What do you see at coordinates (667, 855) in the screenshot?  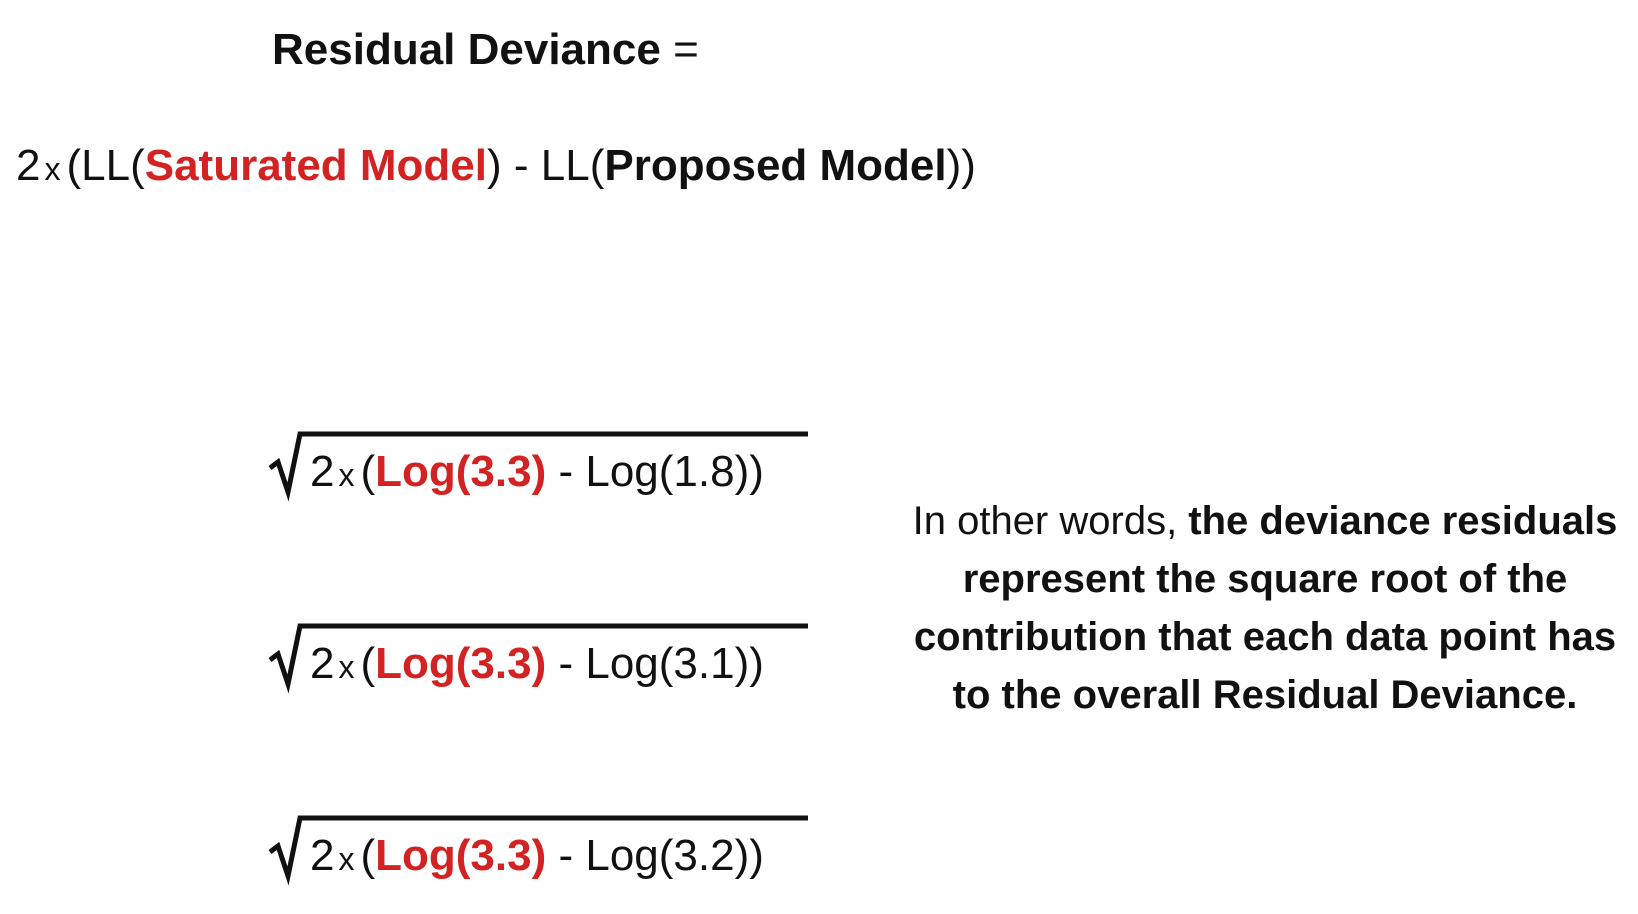 I see `row-proposed-log: Log(3.2)` at bounding box center [667, 855].